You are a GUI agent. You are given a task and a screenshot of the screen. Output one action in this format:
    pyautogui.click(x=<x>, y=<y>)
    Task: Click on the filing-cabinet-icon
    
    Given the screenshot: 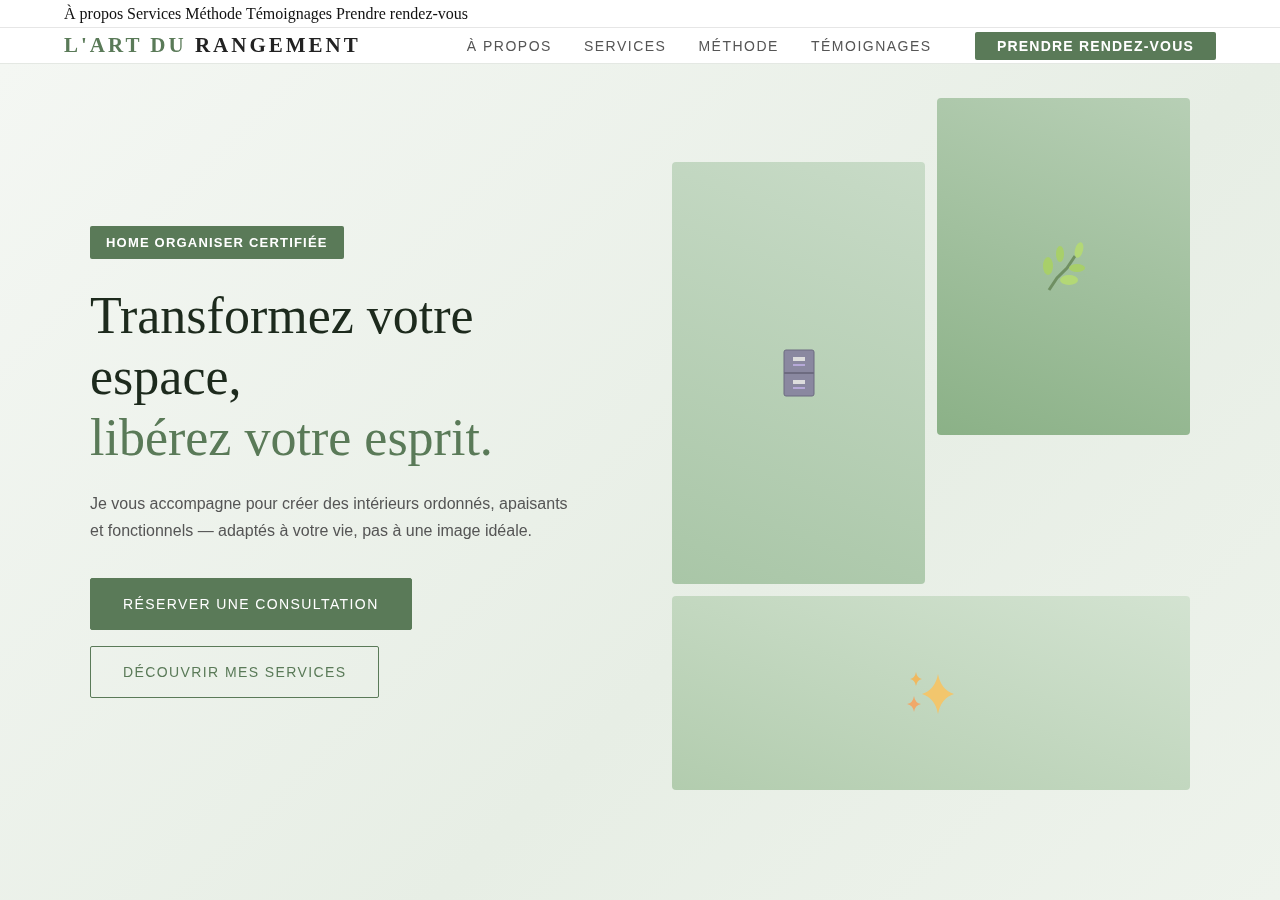 What is the action you would take?
    pyautogui.click(x=798, y=373)
    